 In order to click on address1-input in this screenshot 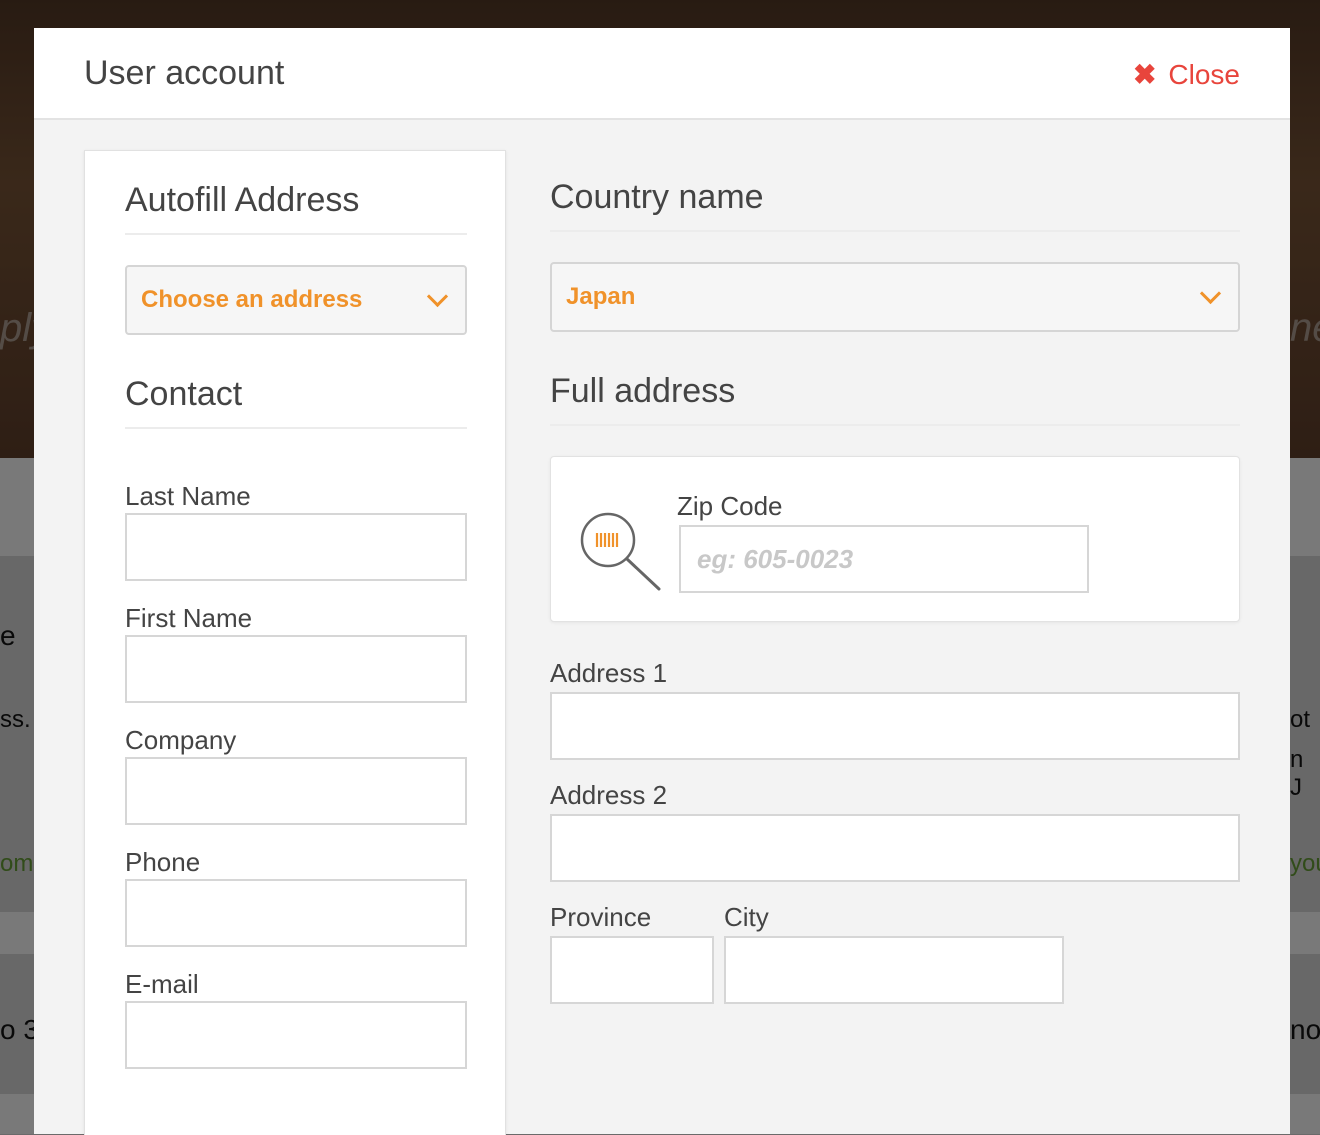, I will do `click(895, 726)`.